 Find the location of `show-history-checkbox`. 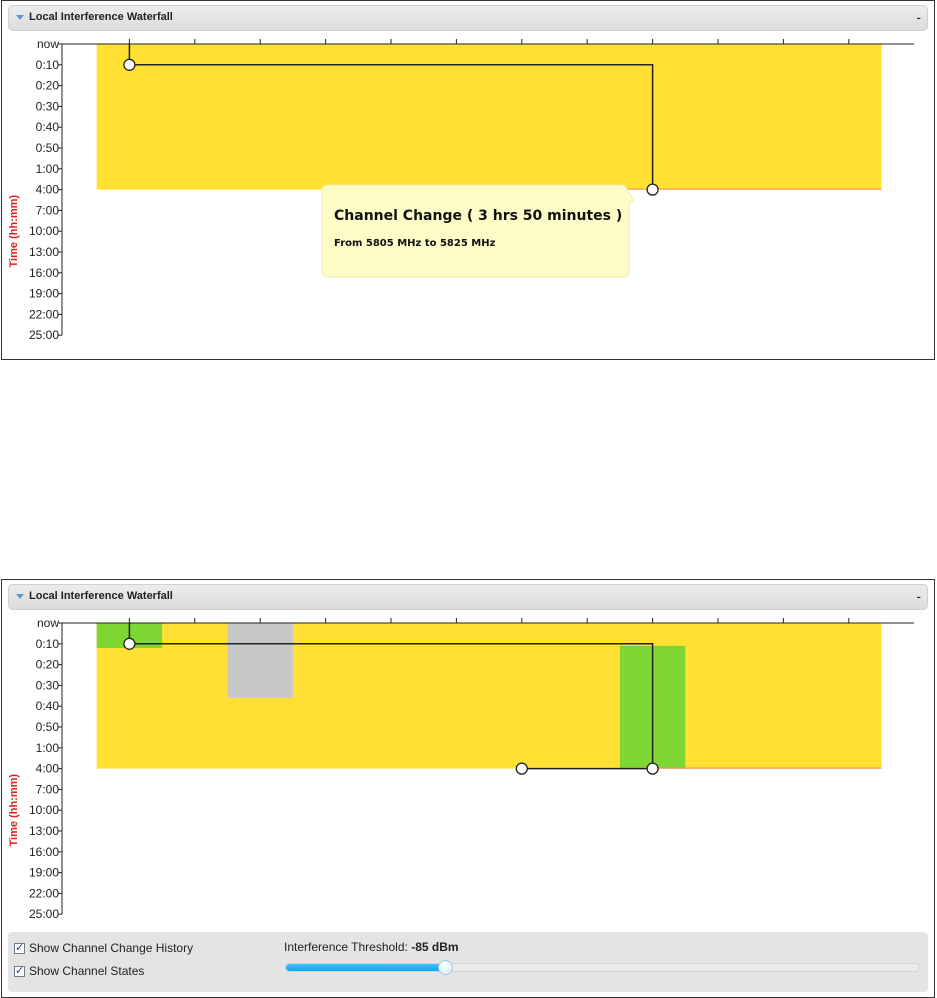

show-history-checkbox is located at coordinates (19, 947).